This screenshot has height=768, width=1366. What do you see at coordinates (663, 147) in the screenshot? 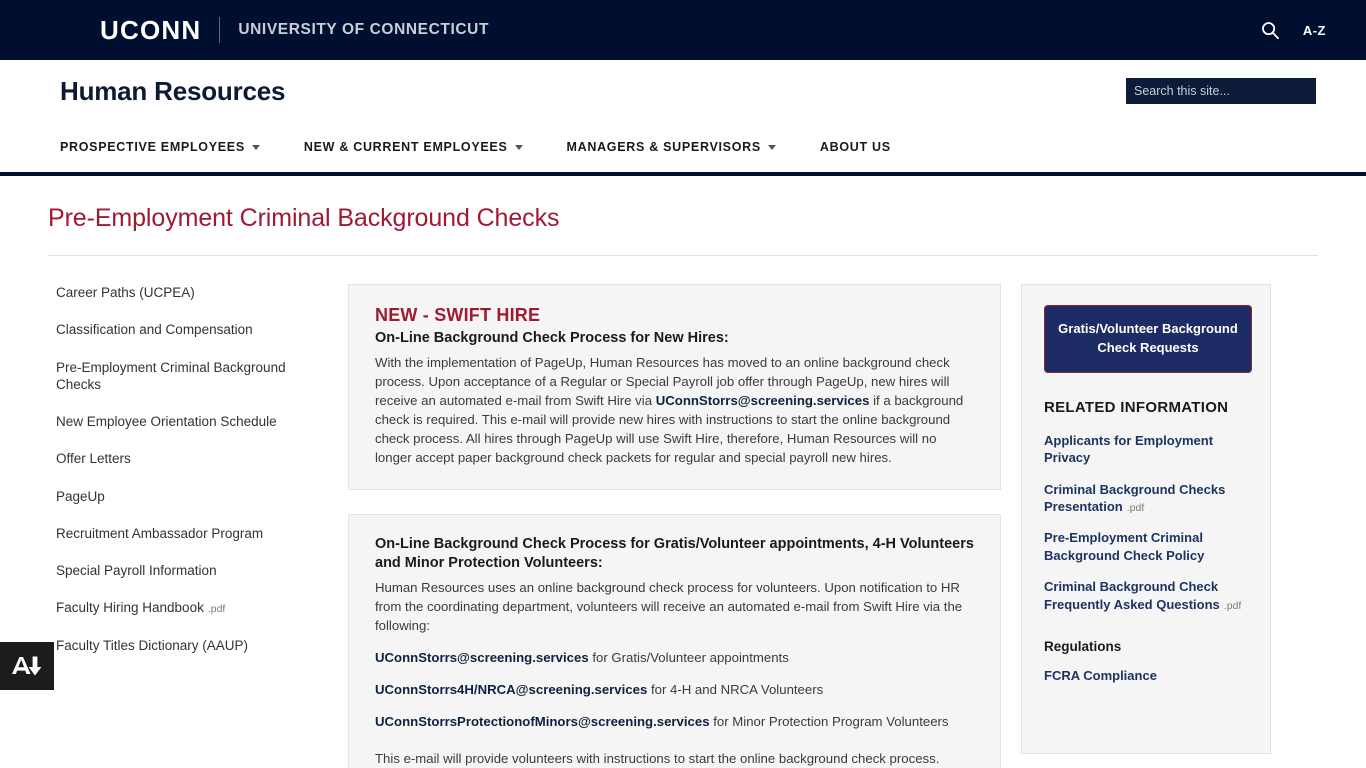
I see `nav-label: MANAGERS & SUPERVISORS` at bounding box center [663, 147].